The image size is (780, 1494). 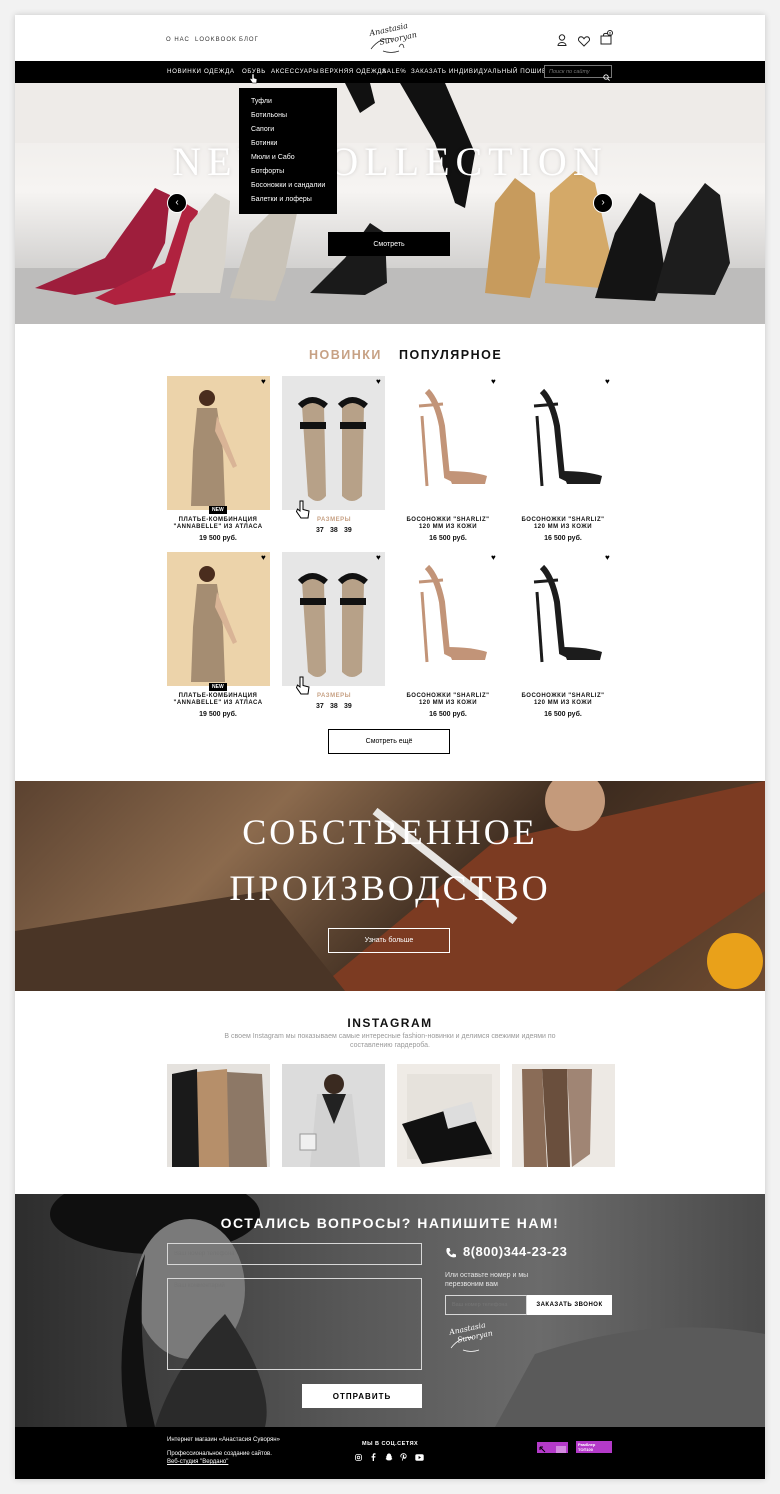 What do you see at coordinates (584, 43) in the screenshot?
I see `heart-icon` at bounding box center [584, 43].